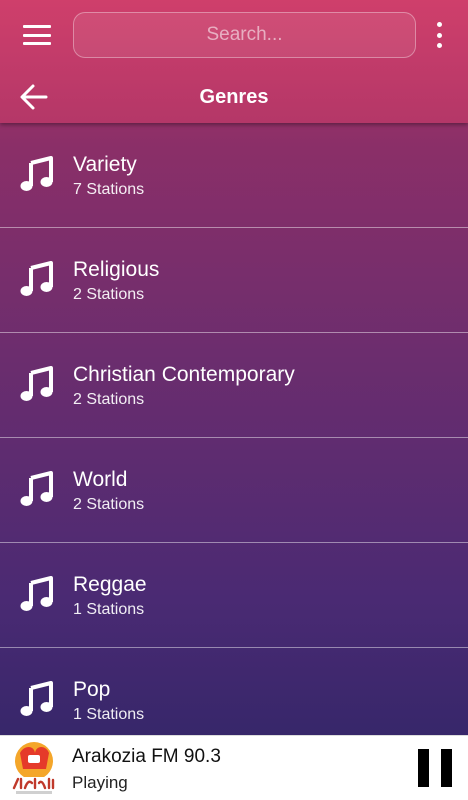  What do you see at coordinates (105, 164) in the screenshot?
I see `genre-name: Variety` at bounding box center [105, 164].